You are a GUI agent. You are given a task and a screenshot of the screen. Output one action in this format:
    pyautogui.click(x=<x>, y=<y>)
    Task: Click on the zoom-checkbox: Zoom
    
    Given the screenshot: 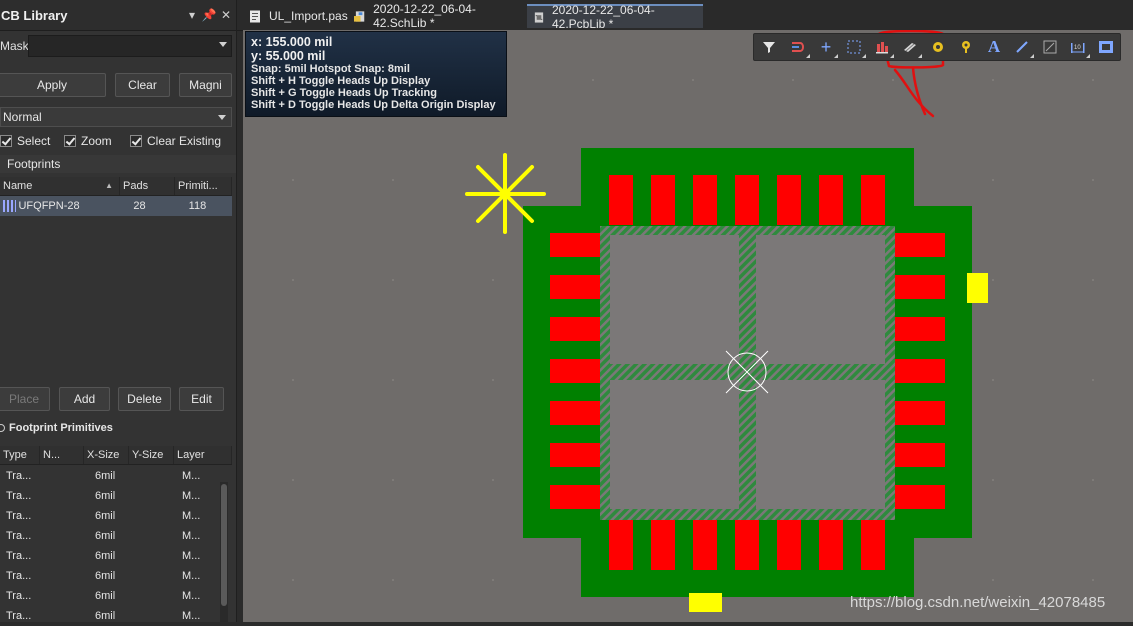 What is the action you would take?
    pyautogui.click(x=88, y=141)
    